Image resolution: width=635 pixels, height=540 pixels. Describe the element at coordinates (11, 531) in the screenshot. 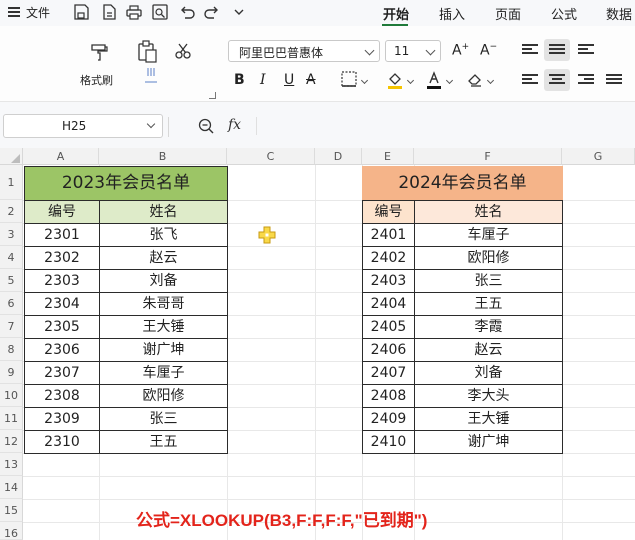

I see `row-header: 16` at that location.